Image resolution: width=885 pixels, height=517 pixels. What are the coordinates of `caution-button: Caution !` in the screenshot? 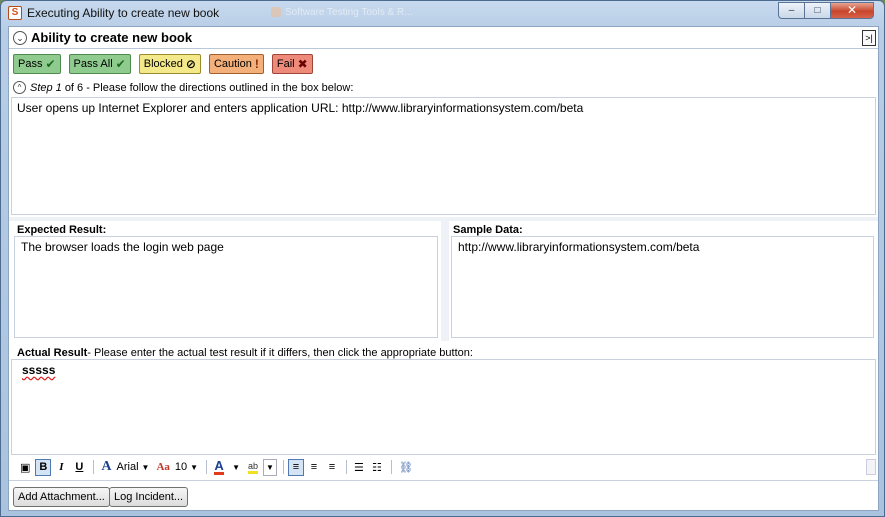 It's located at (236, 64).